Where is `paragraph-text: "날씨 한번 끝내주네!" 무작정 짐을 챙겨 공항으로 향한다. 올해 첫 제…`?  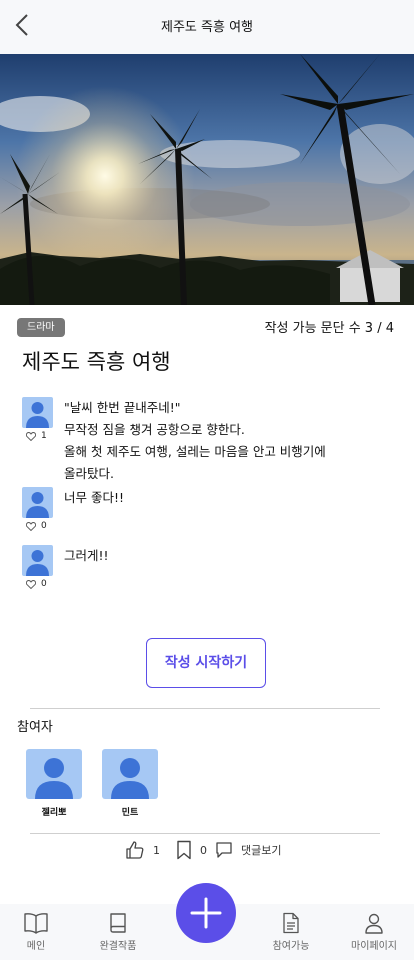 paragraph-text: "날씨 한번 끝내주네!" 무작정 짐을 챙겨 공항으로 향한다. 올해 첫 제… is located at coordinates (195, 441).